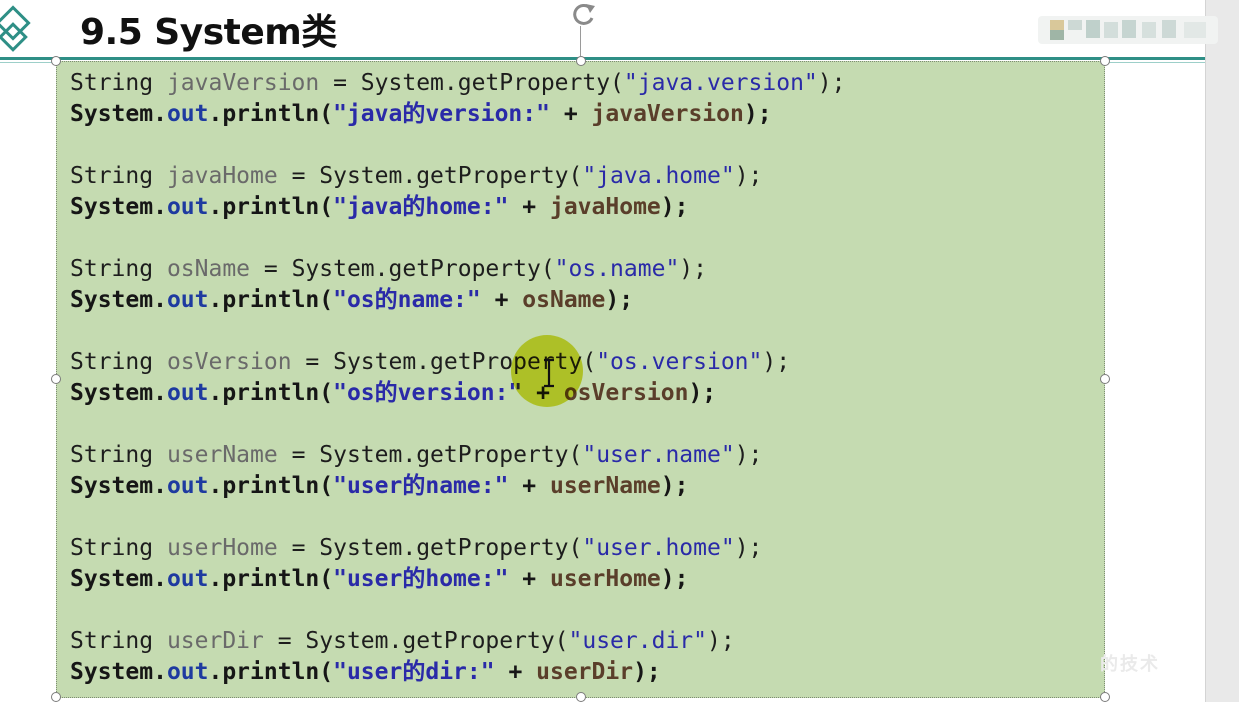 This screenshot has height=702, width=1239. Describe the element at coordinates (658, 455) in the screenshot. I see `code-string: "user.name"` at that location.